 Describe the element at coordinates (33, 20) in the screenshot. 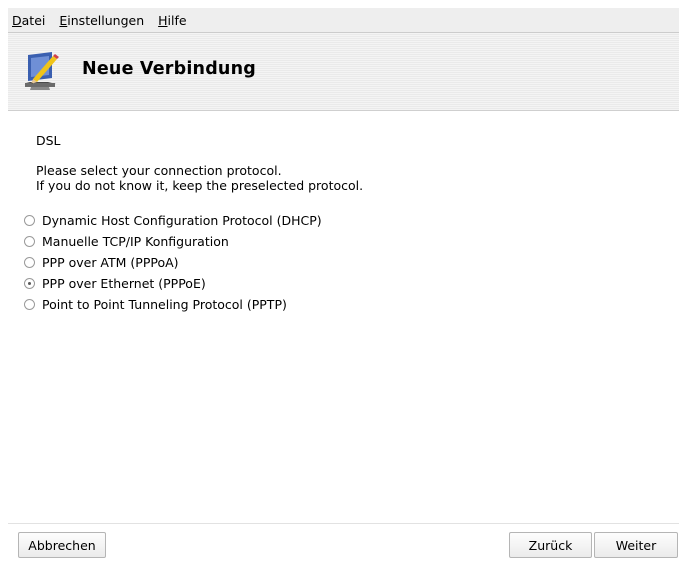

I see `menu-datei-label: atei` at that location.